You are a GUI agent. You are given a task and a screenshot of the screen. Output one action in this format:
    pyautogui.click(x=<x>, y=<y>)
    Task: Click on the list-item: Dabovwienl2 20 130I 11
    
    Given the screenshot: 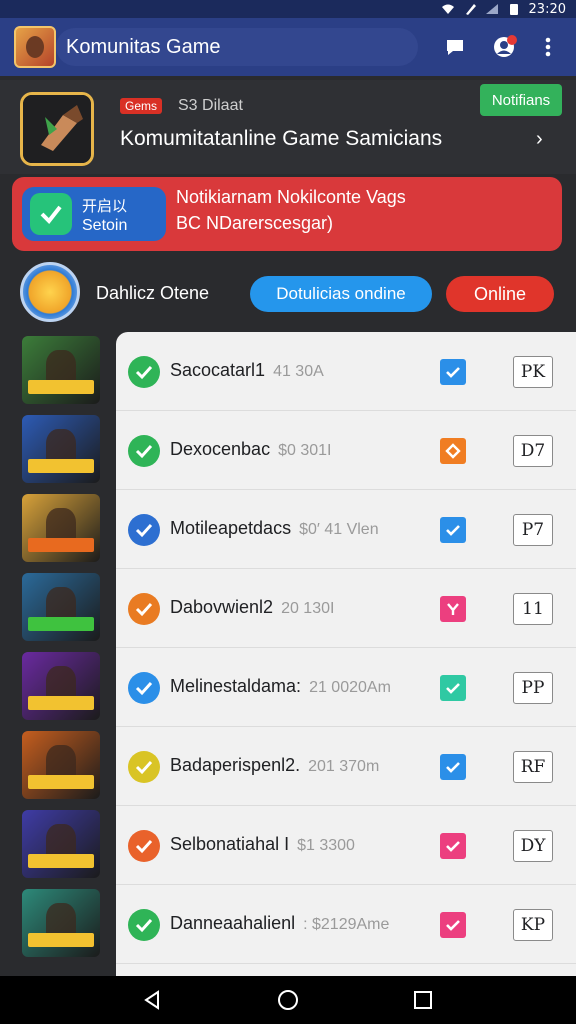 What is the action you would take?
    pyautogui.click(x=346, y=608)
    